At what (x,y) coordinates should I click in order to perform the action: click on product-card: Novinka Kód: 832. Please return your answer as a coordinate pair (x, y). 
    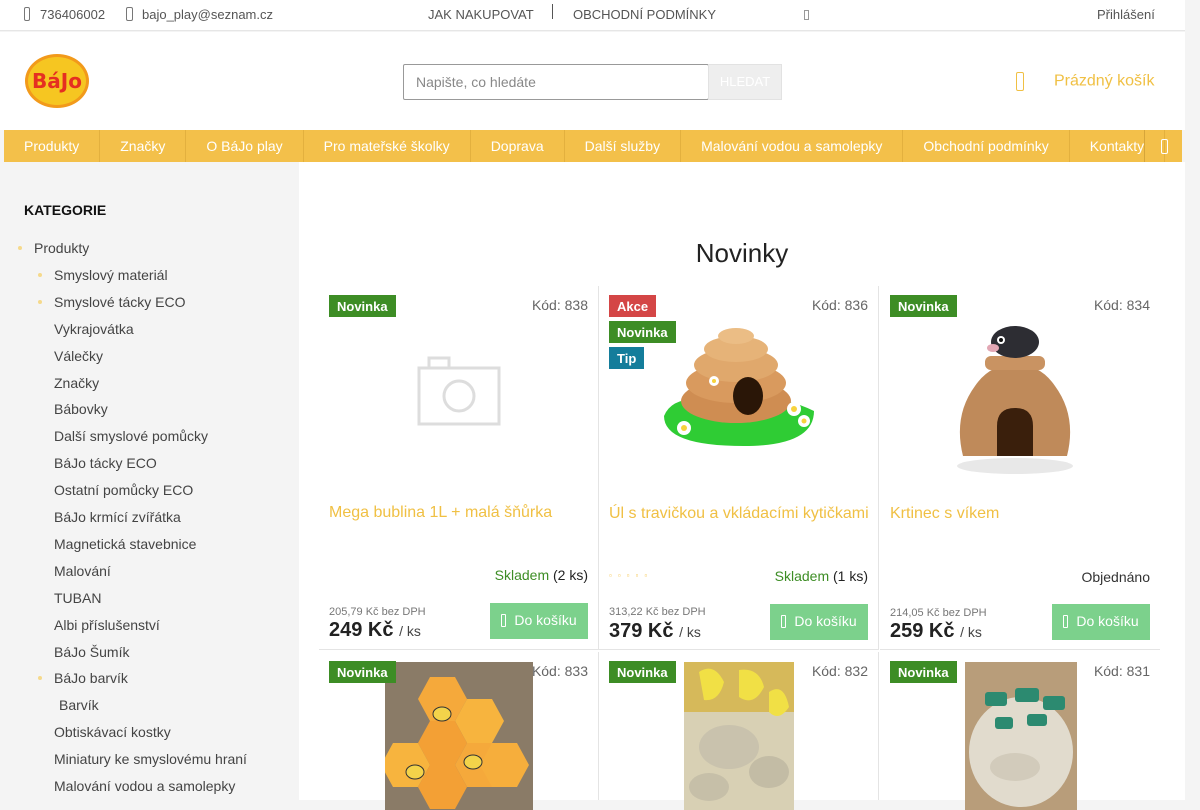
    Looking at the image, I should click on (739, 731).